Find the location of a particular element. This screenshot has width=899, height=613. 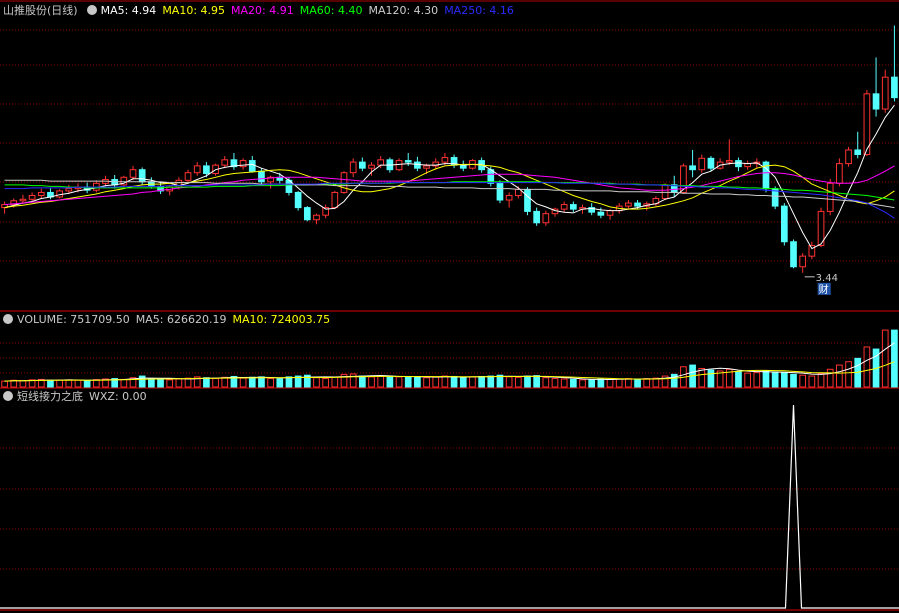

volume-settings-gear-icon is located at coordinates (8, 319).